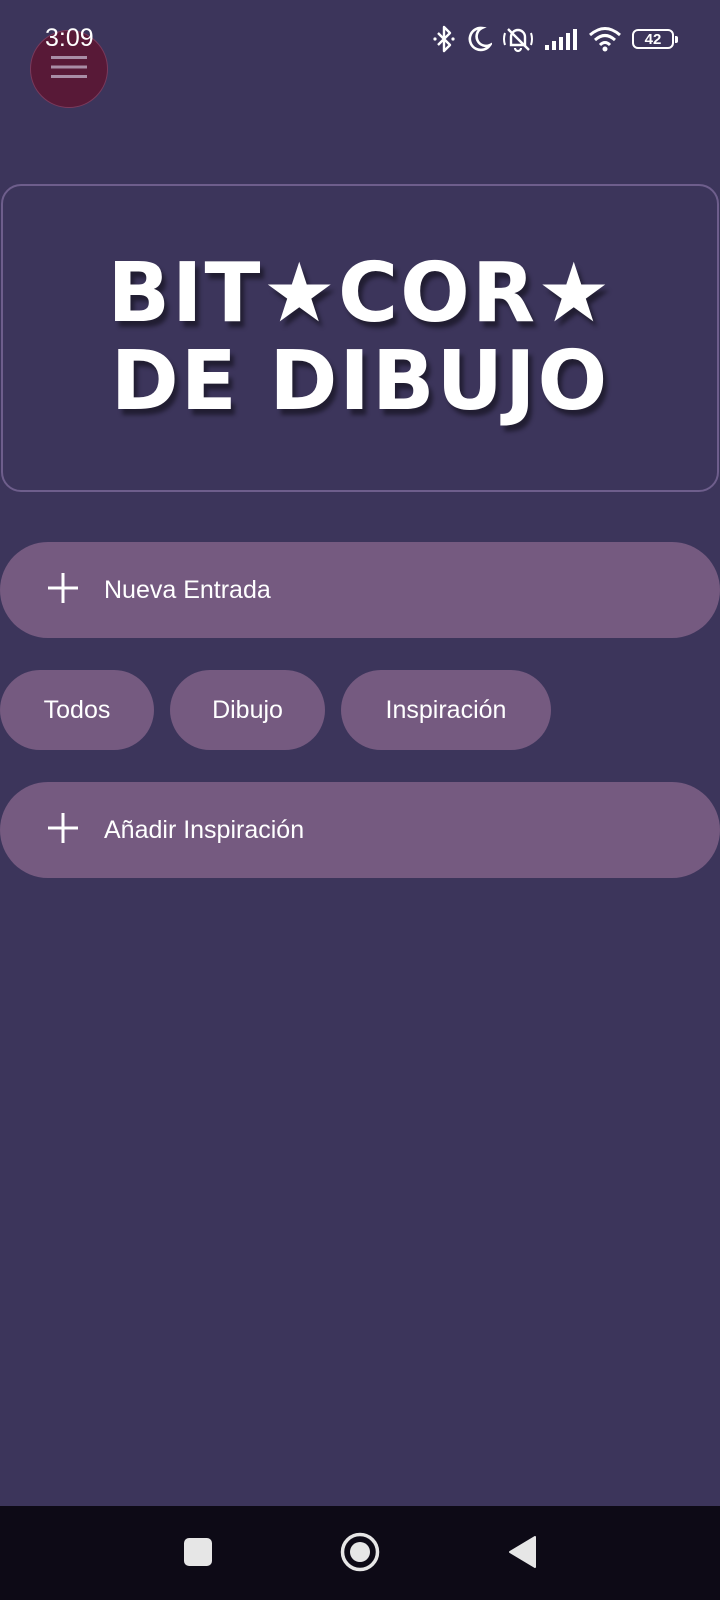  I want to click on new-entry-button: Nueva Entrada, so click(360, 590).